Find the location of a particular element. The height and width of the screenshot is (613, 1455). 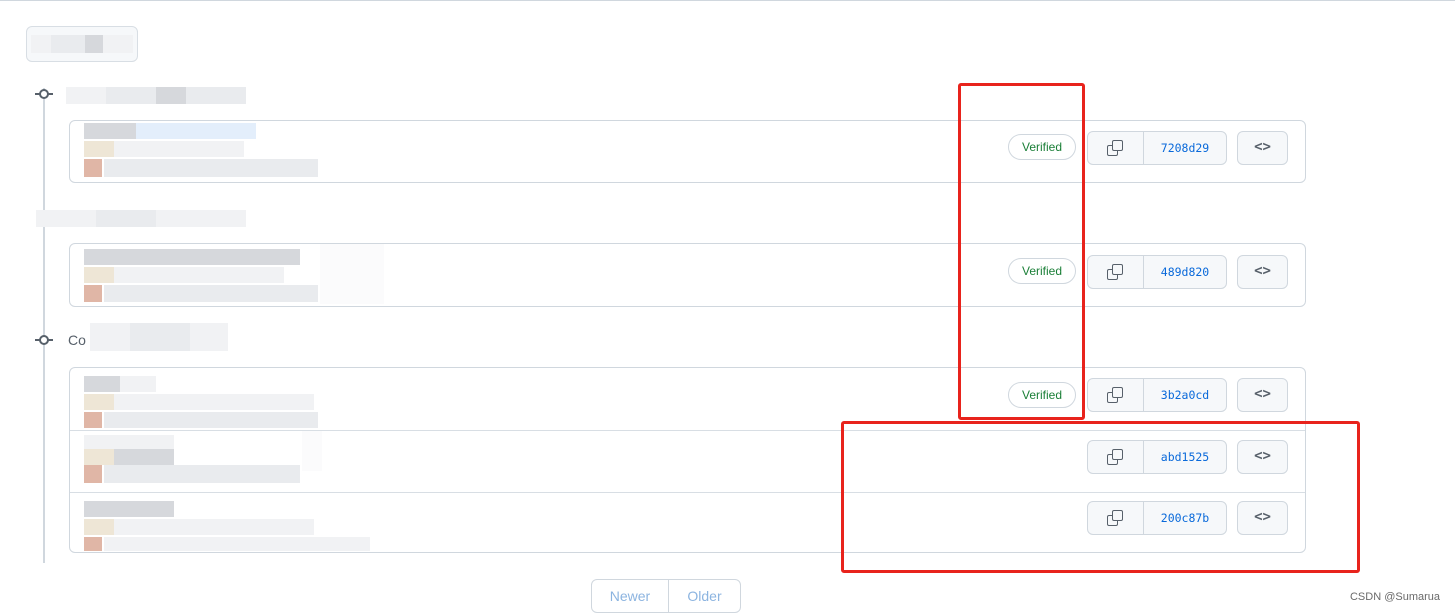

sha-button-group: 7208d29 is located at coordinates (1157, 148).